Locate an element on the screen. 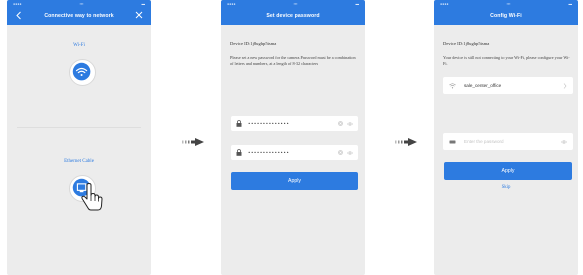 Image resolution: width=583 pixels, height=275 pixels. key-icon is located at coordinates (452, 141).